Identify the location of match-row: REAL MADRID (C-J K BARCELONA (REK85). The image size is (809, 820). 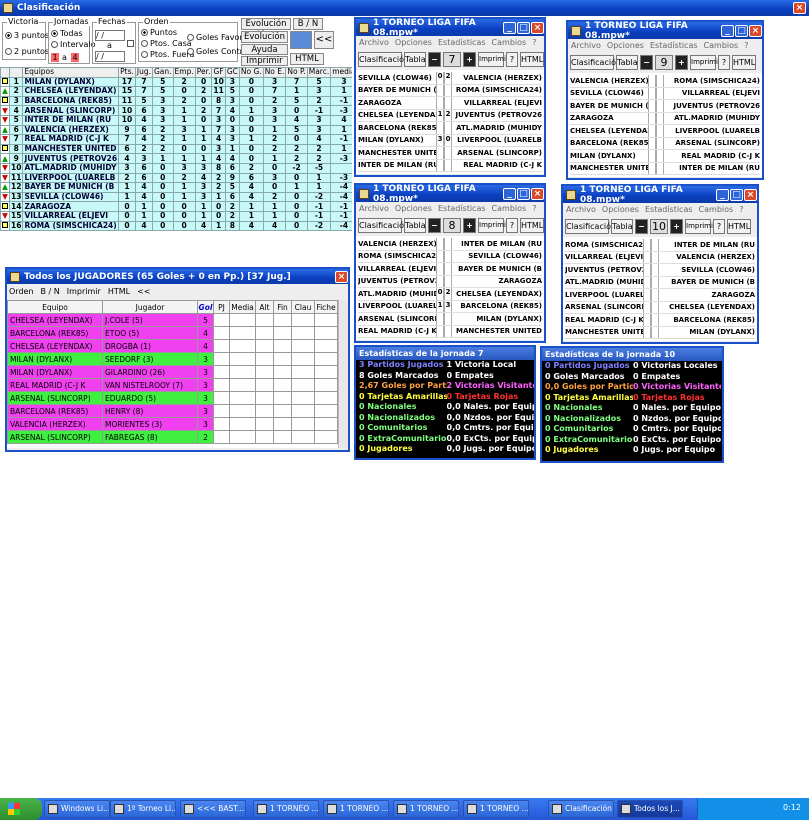
(660, 320).